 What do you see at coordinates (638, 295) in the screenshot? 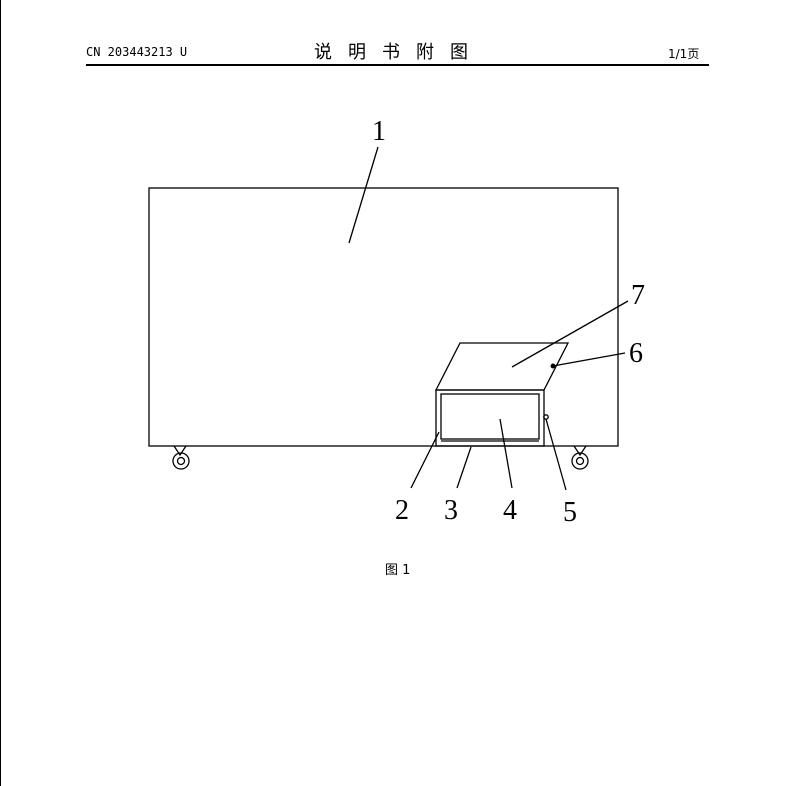
I see `ref-numeral-7: 7` at bounding box center [638, 295].